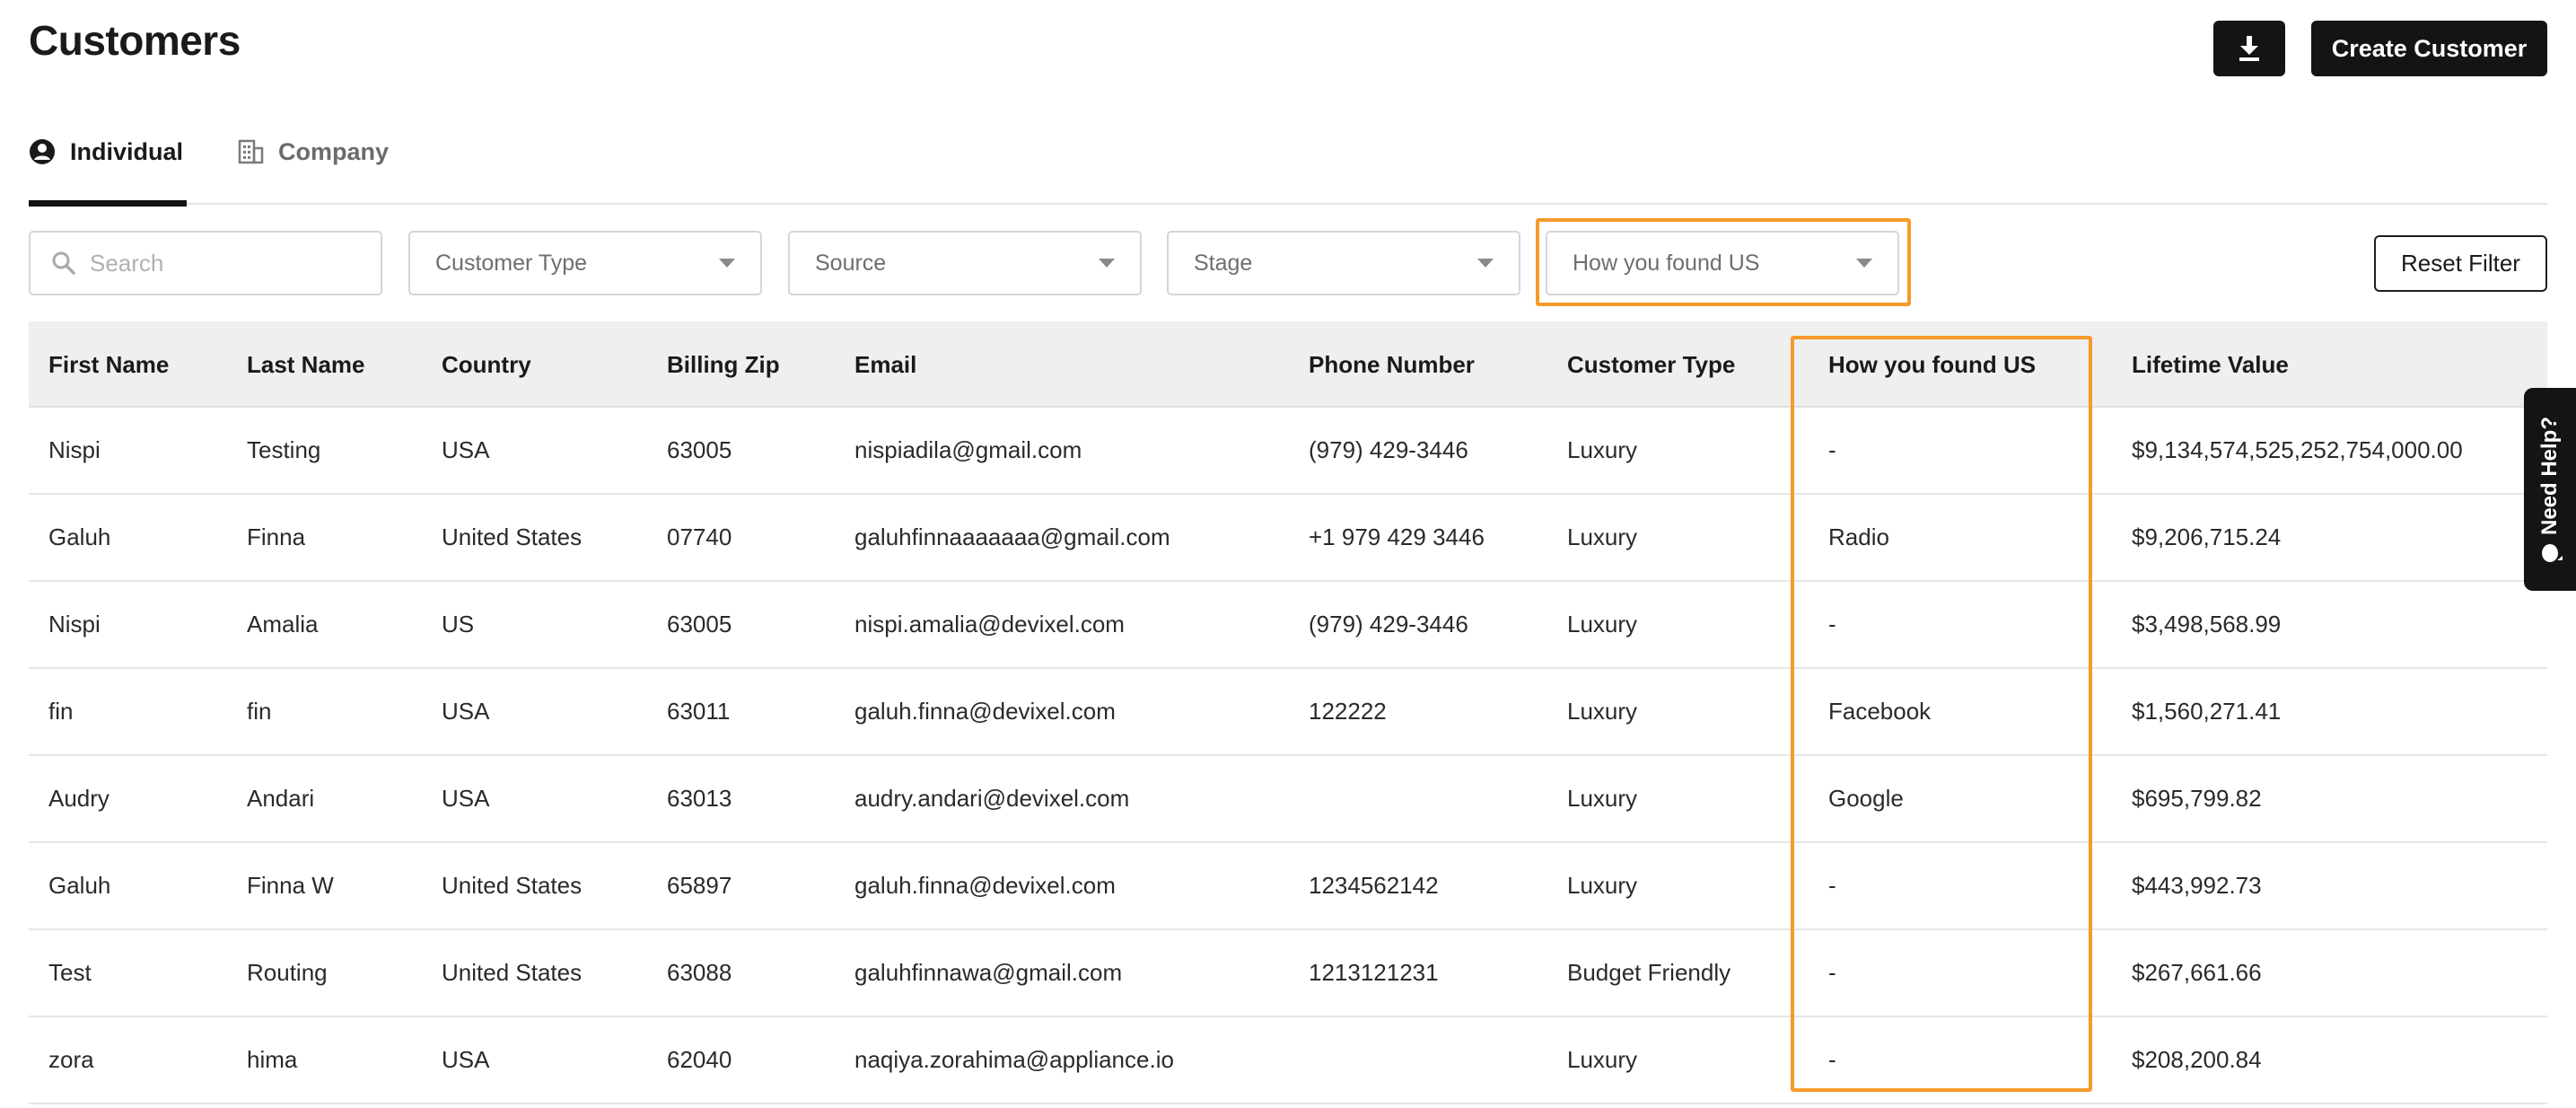  I want to click on cell-phone: 1234562142, so click(1374, 885).